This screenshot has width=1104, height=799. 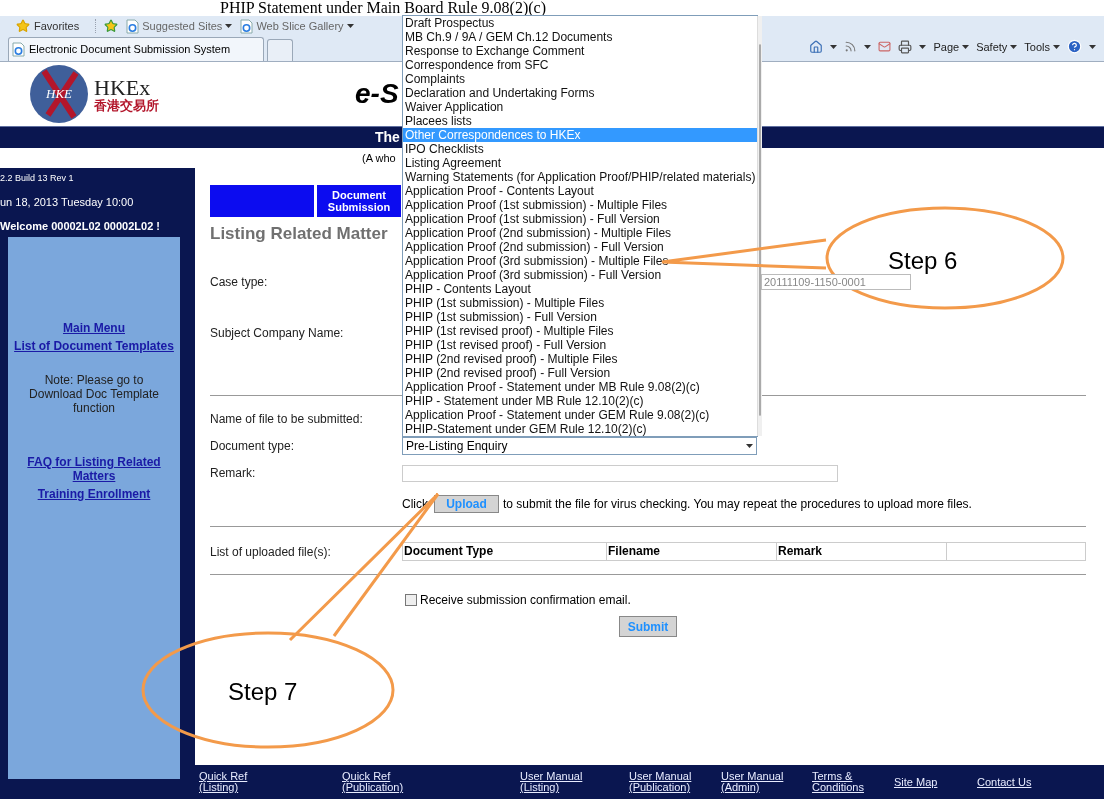 I want to click on banner-title: The, so click(x=387, y=137).